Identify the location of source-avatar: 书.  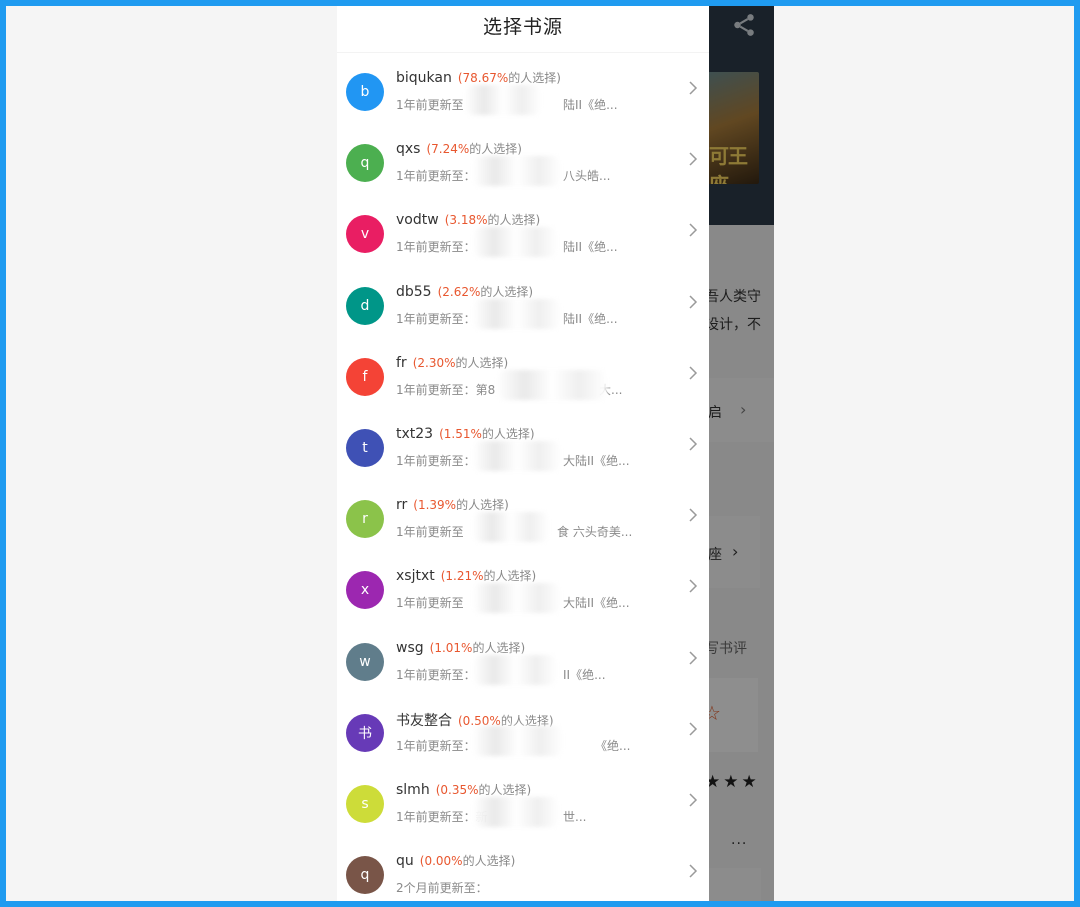
(365, 732).